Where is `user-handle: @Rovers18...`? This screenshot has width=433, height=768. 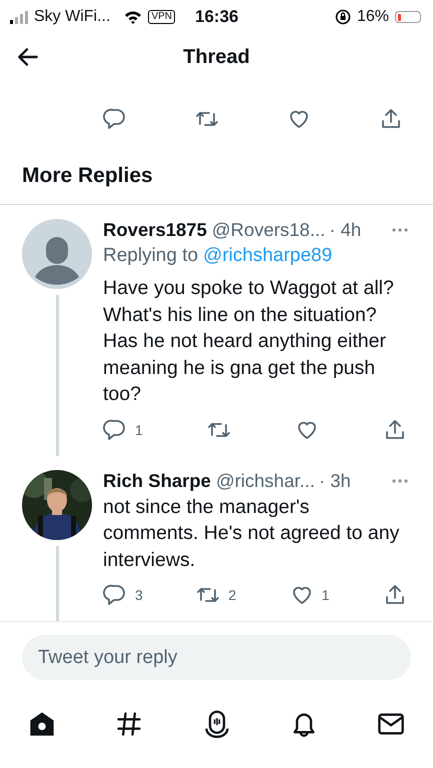
user-handle: @Rovers18... is located at coordinates (269, 230).